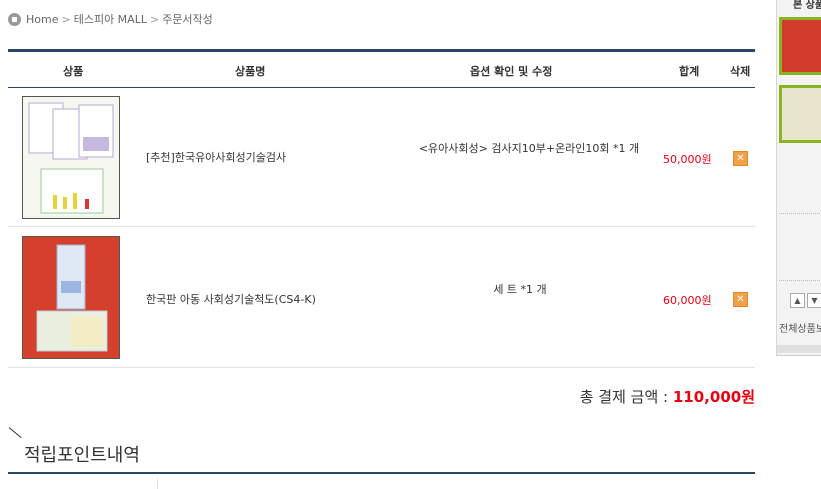  Describe the element at coordinates (797, 300) in the screenshot. I see `chevron-up-icon: ▲` at that location.